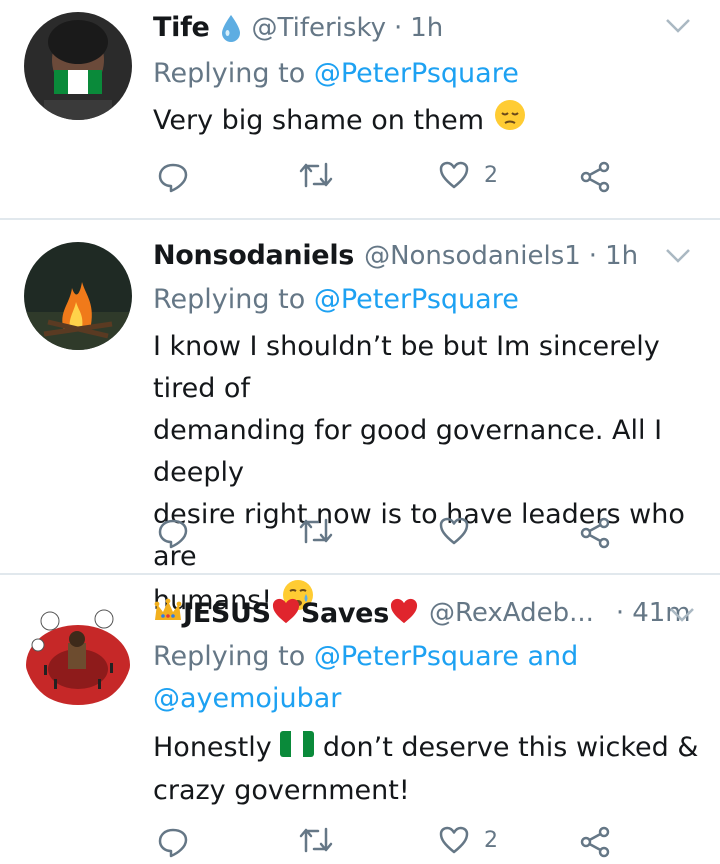  What do you see at coordinates (227, 613) in the screenshot?
I see `display-name: JESUS` at bounding box center [227, 613].